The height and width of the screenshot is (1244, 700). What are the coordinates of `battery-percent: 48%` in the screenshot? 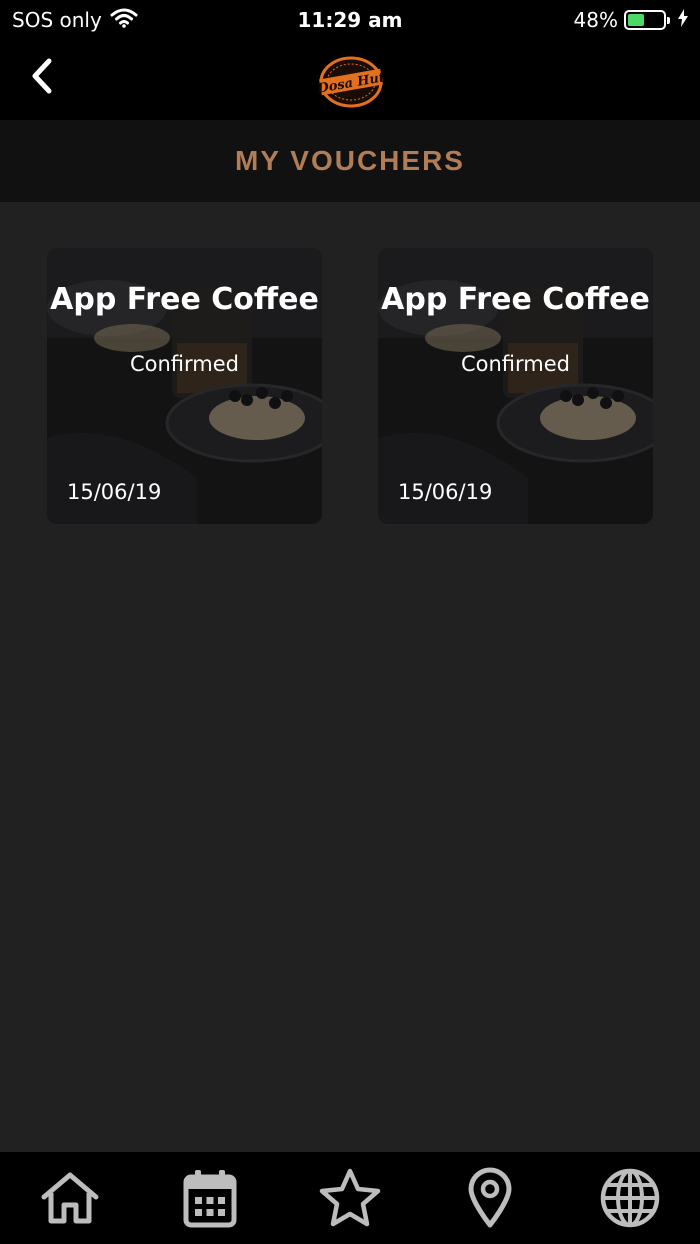 It's located at (595, 20).